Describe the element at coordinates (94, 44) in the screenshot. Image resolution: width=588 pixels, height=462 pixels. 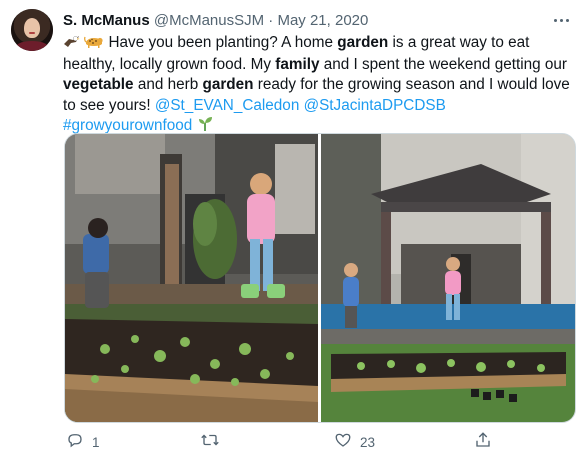
I see `leopard-icon` at that location.